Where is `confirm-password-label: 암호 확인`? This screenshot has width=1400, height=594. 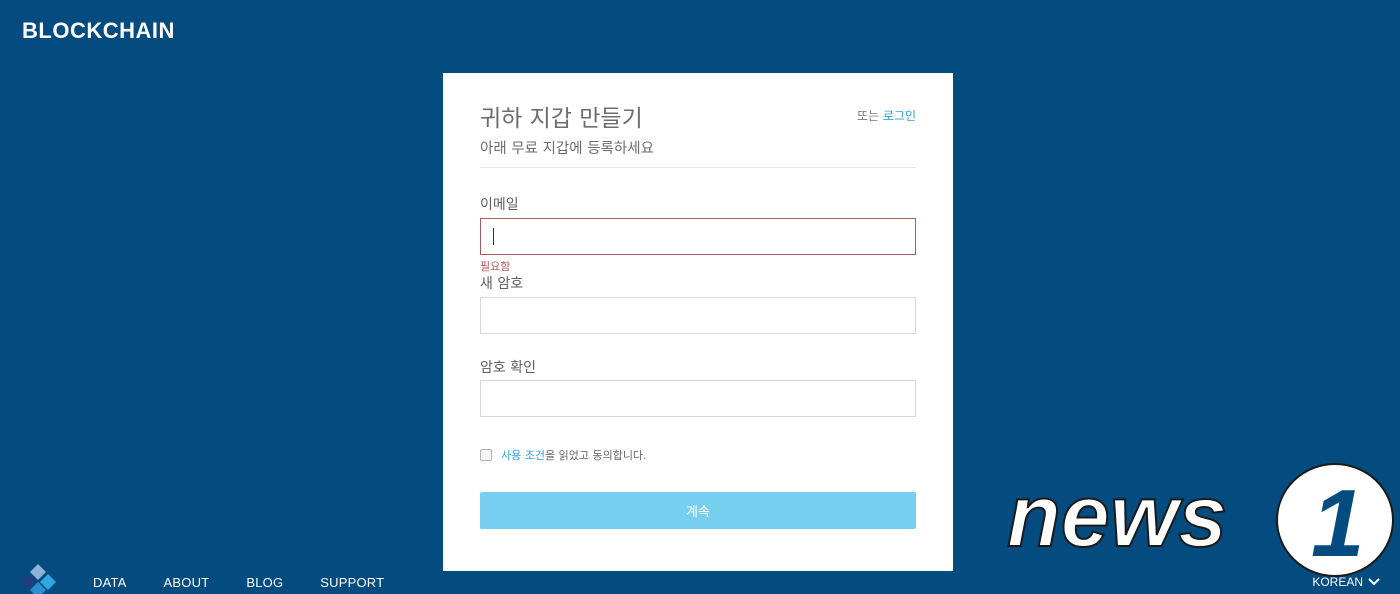
confirm-password-label: 암호 확인 is located at coordinates (508, 368).